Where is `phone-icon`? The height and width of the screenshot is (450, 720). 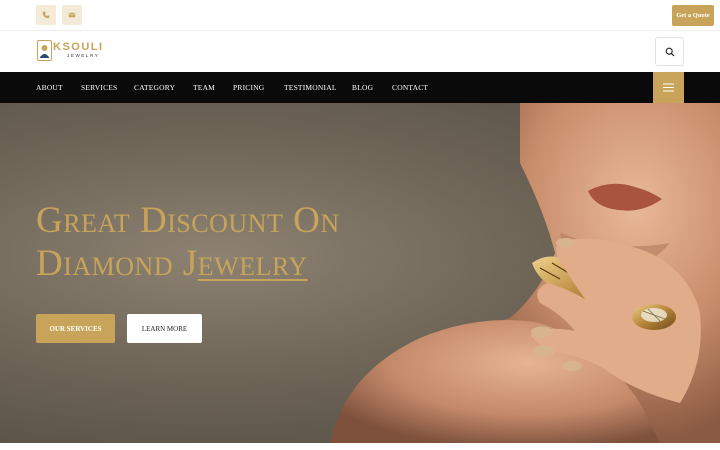
phone-icon is located at coordinates (46, 15).